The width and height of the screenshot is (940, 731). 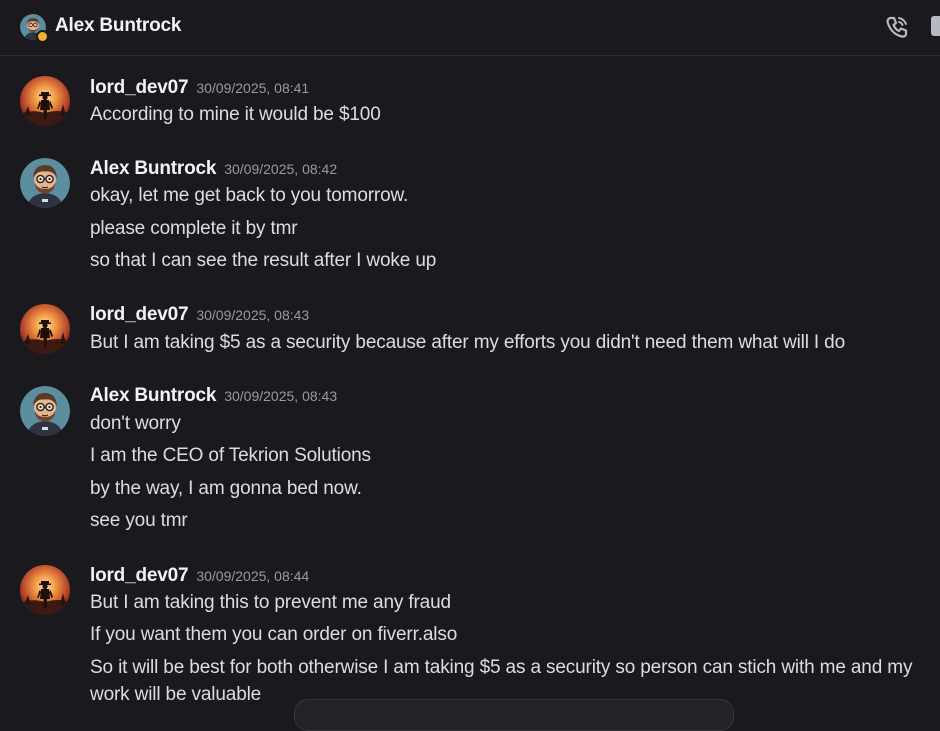 I want to click on timestamp: 30/09/2025, 08:42, so click(x=281, y=169).